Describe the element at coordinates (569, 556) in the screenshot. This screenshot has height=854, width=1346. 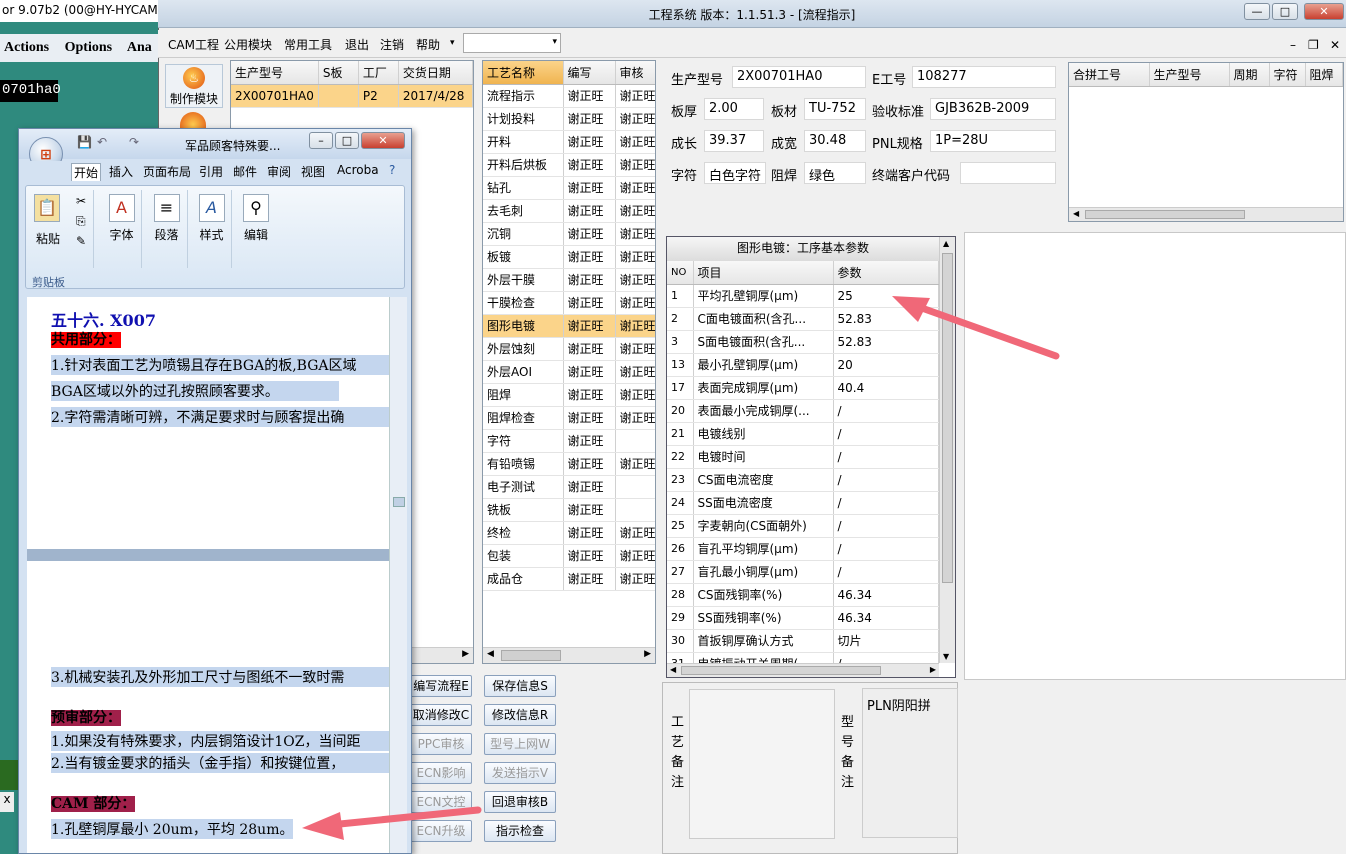
I see `table-row: 包装 谢正旺 谢正旺` at that location.